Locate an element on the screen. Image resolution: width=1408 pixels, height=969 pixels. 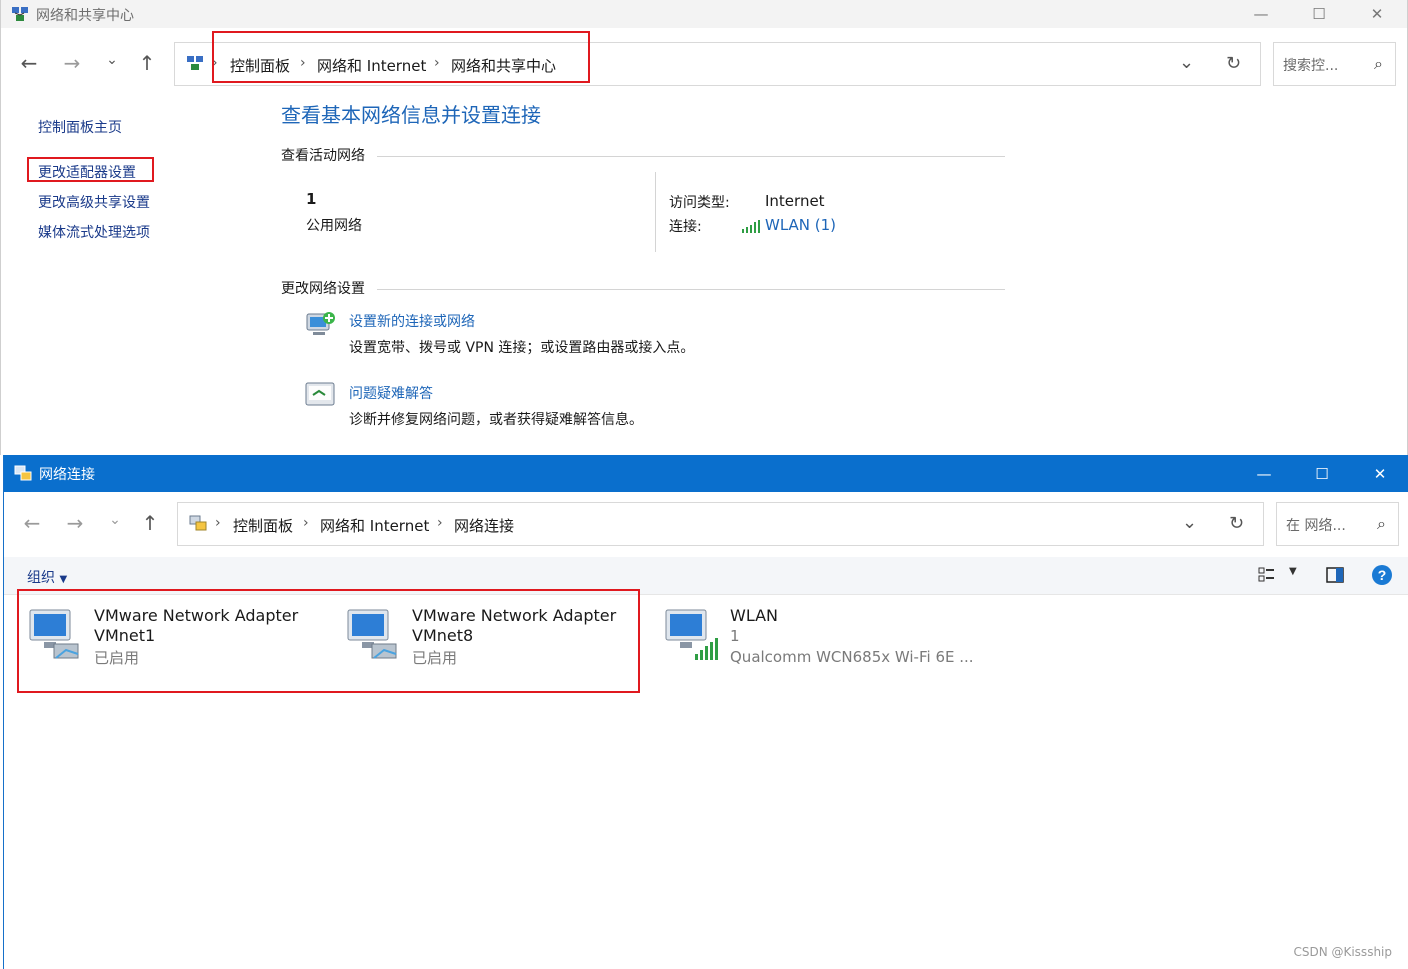
search-input: 搜索控... ⌕ is located at coordinates (1334, 64).